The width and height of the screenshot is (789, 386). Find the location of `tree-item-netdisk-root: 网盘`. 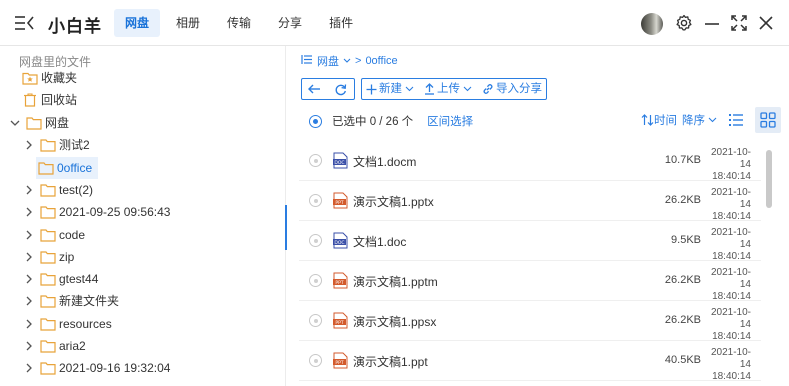

tree-item-netdisk-root: 网盘 is located at coordinates (38, 123).